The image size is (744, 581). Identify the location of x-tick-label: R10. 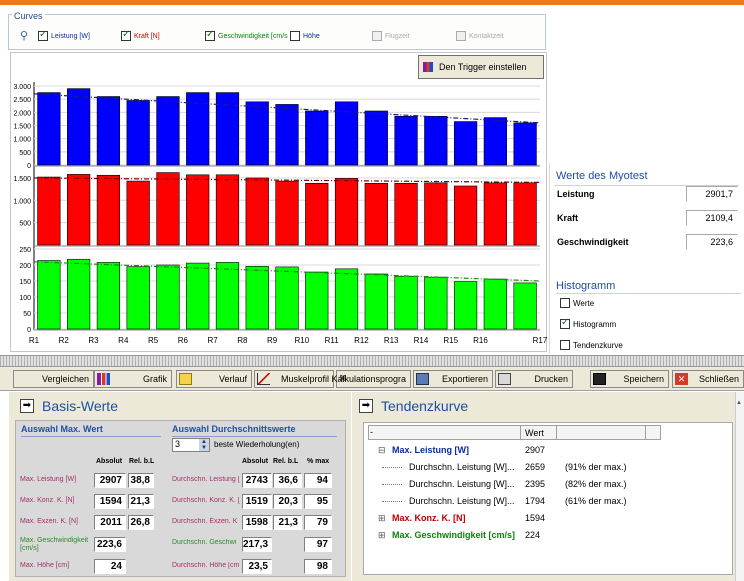
(302, 340).